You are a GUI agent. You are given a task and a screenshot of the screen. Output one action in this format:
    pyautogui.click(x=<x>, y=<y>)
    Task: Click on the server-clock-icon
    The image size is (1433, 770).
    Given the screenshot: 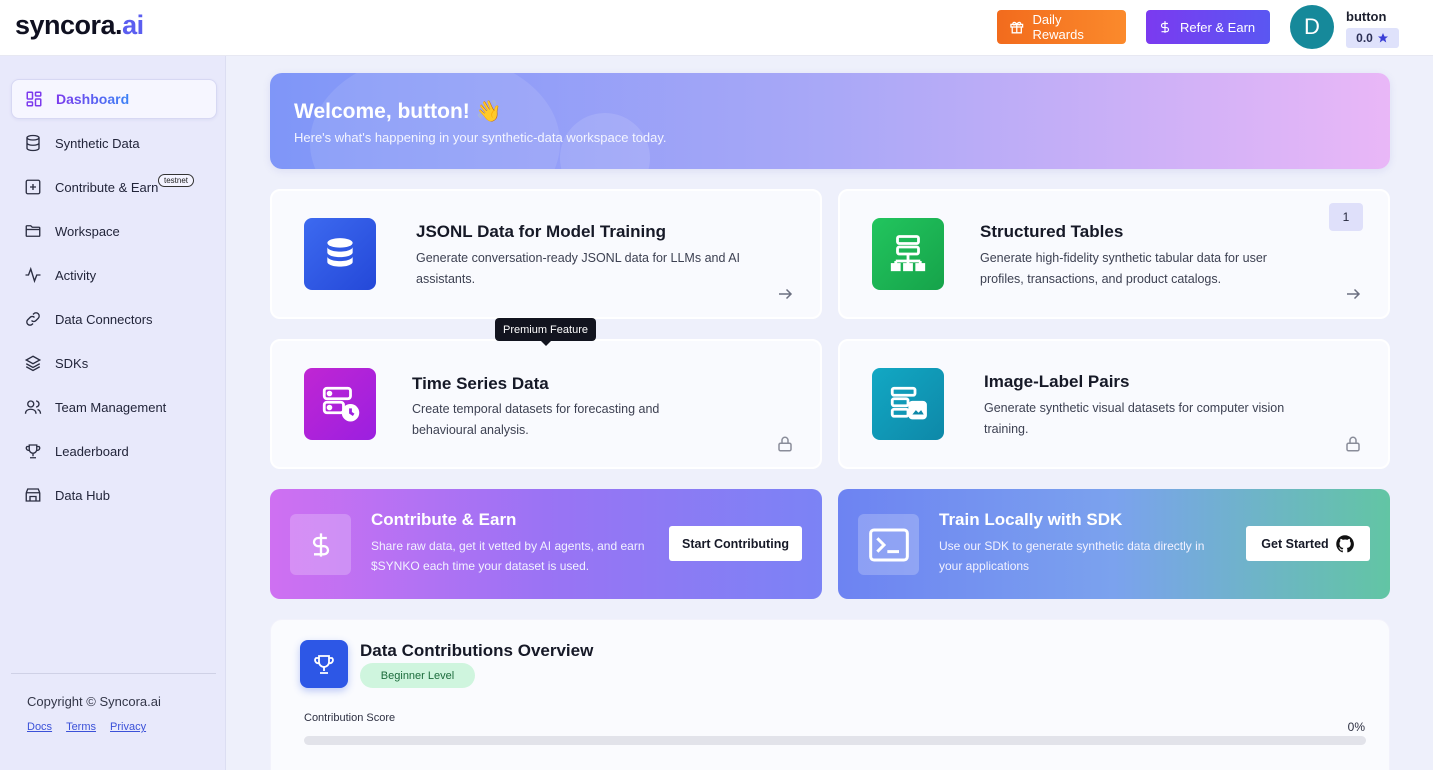 What is the action you would take?
    pyautogui.click(x=340, y=404)
    